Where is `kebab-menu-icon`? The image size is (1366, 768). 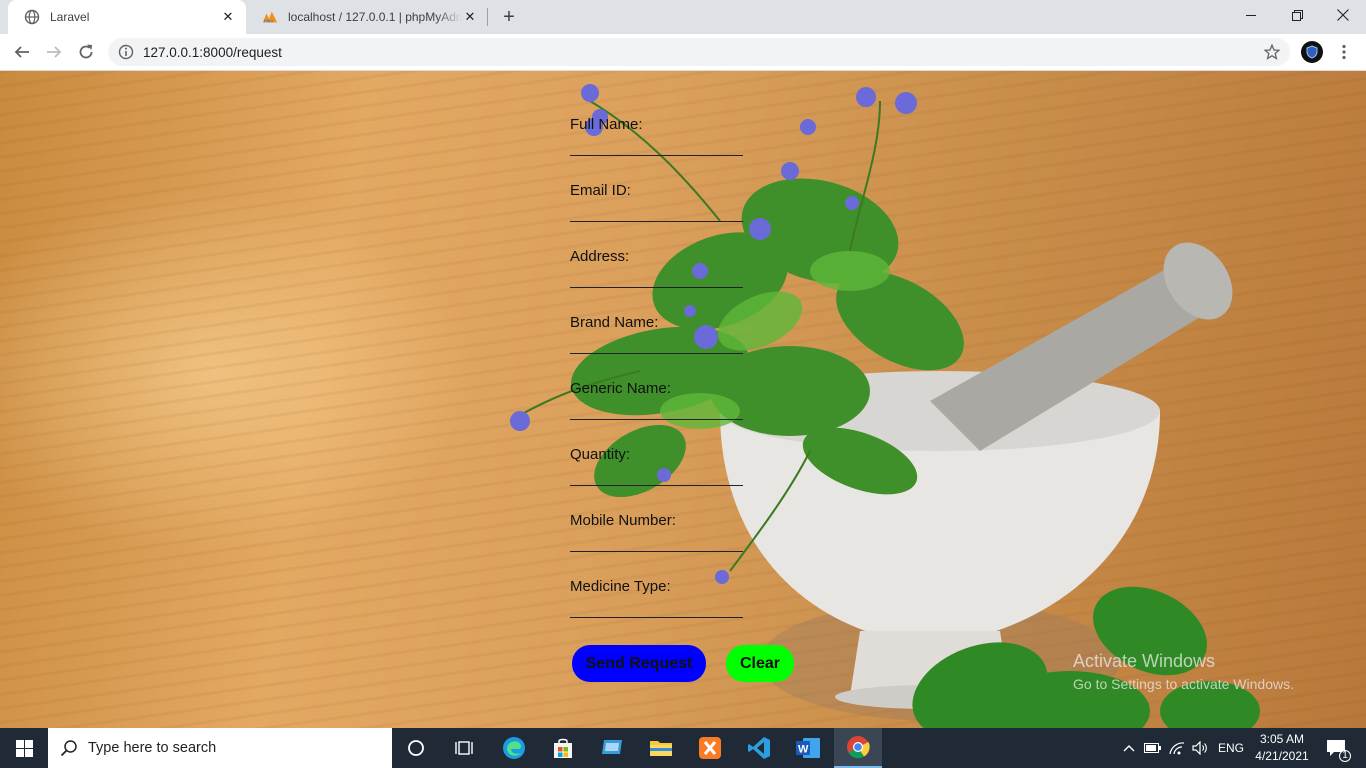 kebab-menu-icon is located at coordinates (1344, 52).